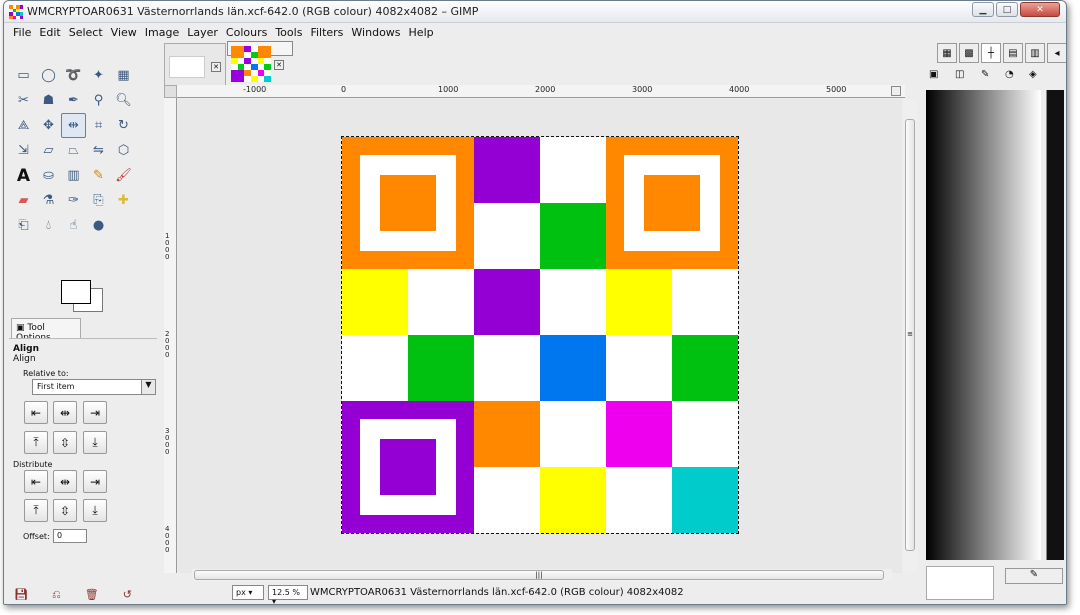  I want to click on maximize-button: □, so click(1007, 9).